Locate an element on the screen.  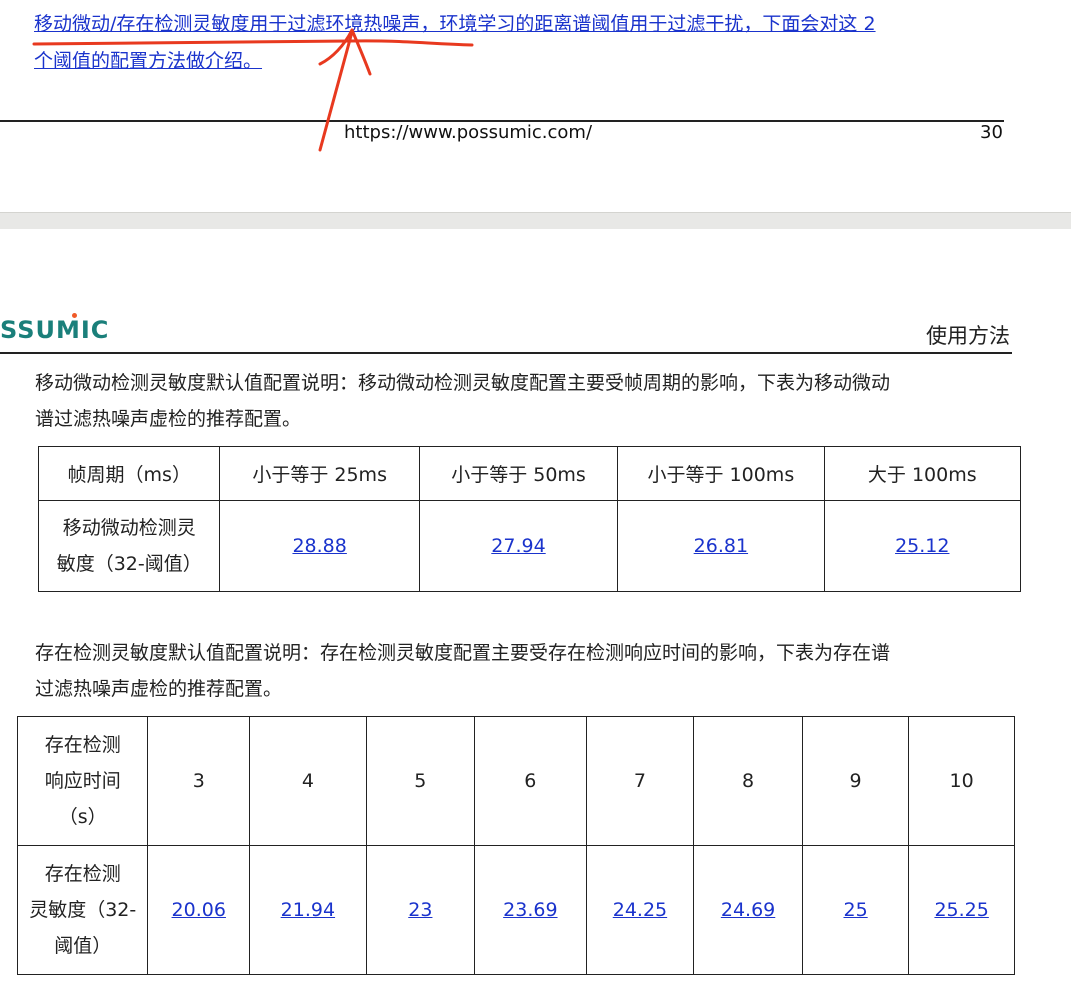
table-cell: 24.25 is located at coordinates (640, 910).